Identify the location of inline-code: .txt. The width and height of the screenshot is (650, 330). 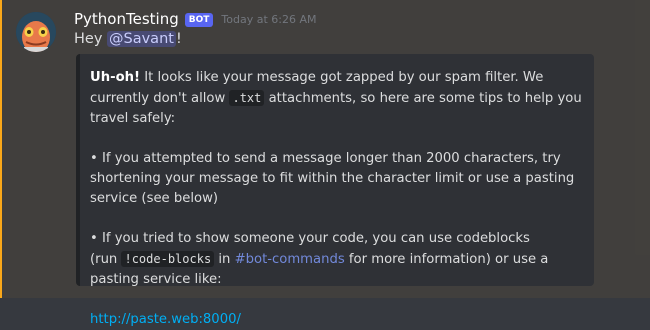
(247, 98).